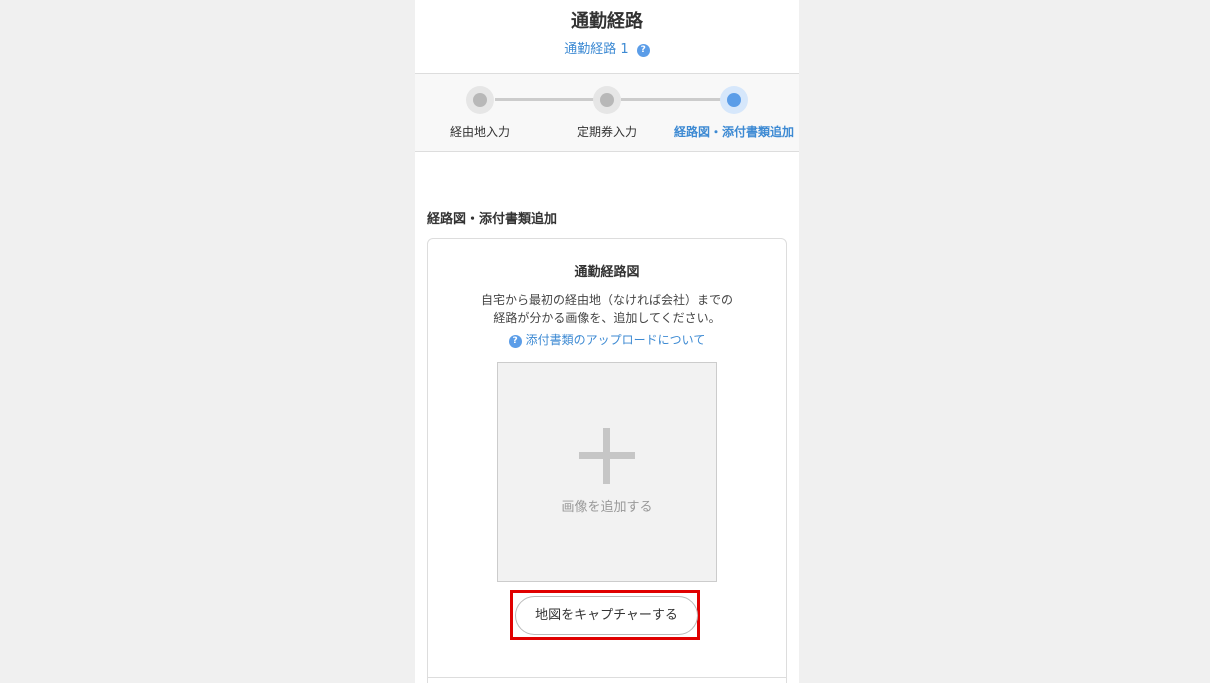 The image size is (1210, 683). What do you see at coordinates (492, 219) in the screenshot?
I see `section-title: 経路図・添付書類追加` at bounding box center [492, 219].